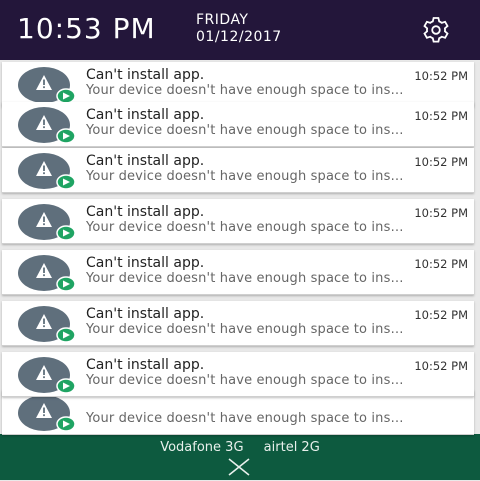  Describe the element at coordinates (86, 28) in the screenshot. I see `clock: 10:53 PM` at that location.